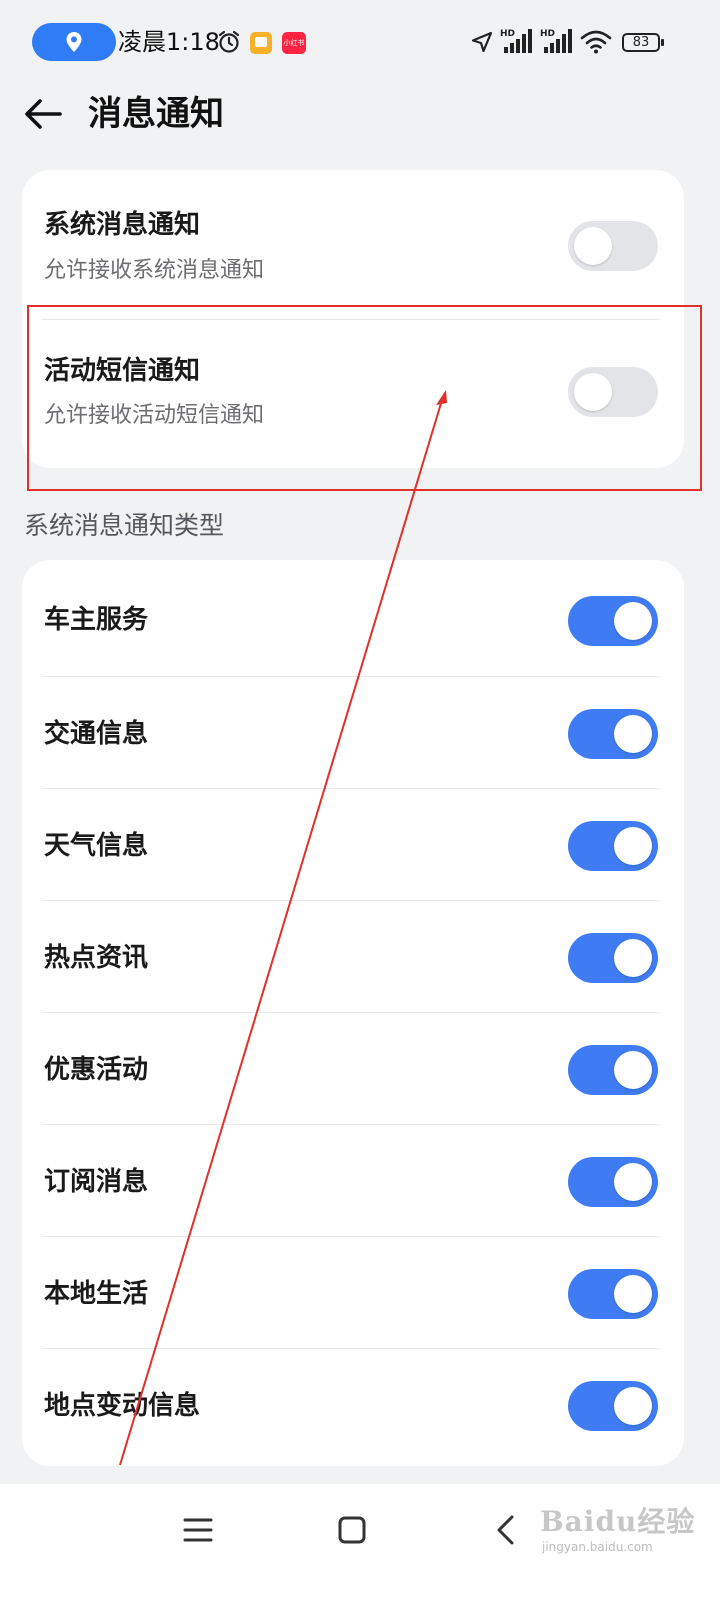 Image resolution: width=720 pixels, height=1600 pixels. I want to click on list-item-location-change: 地点变动信息, so click(353, 1407).